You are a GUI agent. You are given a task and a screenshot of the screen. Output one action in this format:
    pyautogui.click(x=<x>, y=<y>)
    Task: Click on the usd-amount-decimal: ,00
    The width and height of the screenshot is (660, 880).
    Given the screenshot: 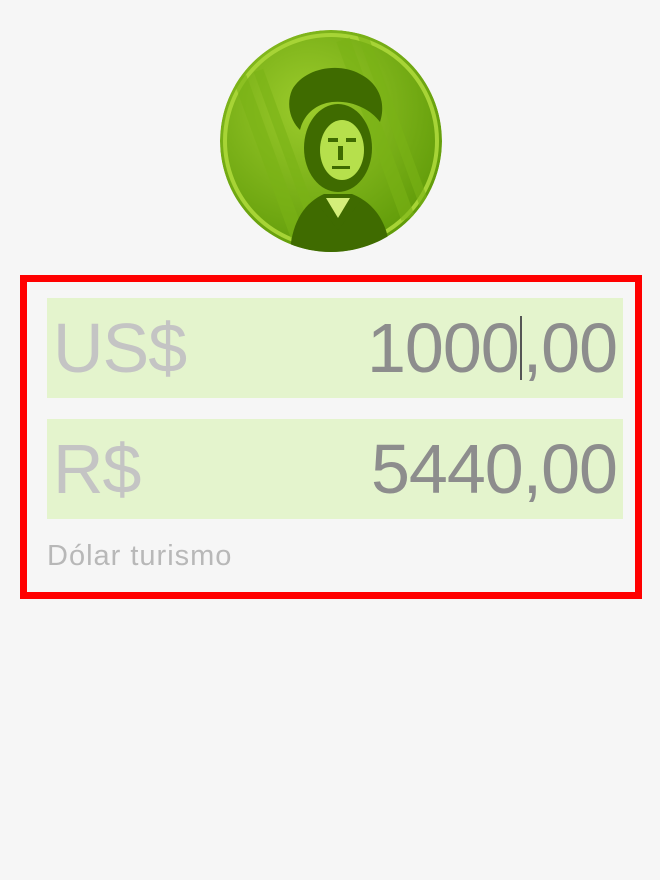 What is the action you would take?
    pyautogui.click(x=570, y=348)
    